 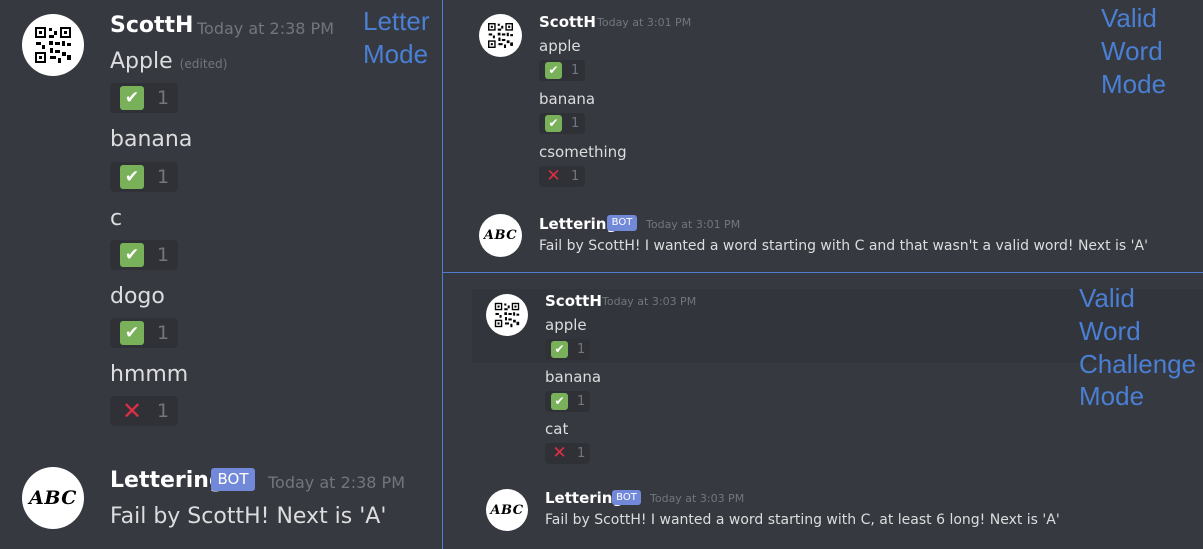 What do you see at coordinates (557, 429) in the screenshot?
I see `message-text: cat` at bounding box center [557, 429].